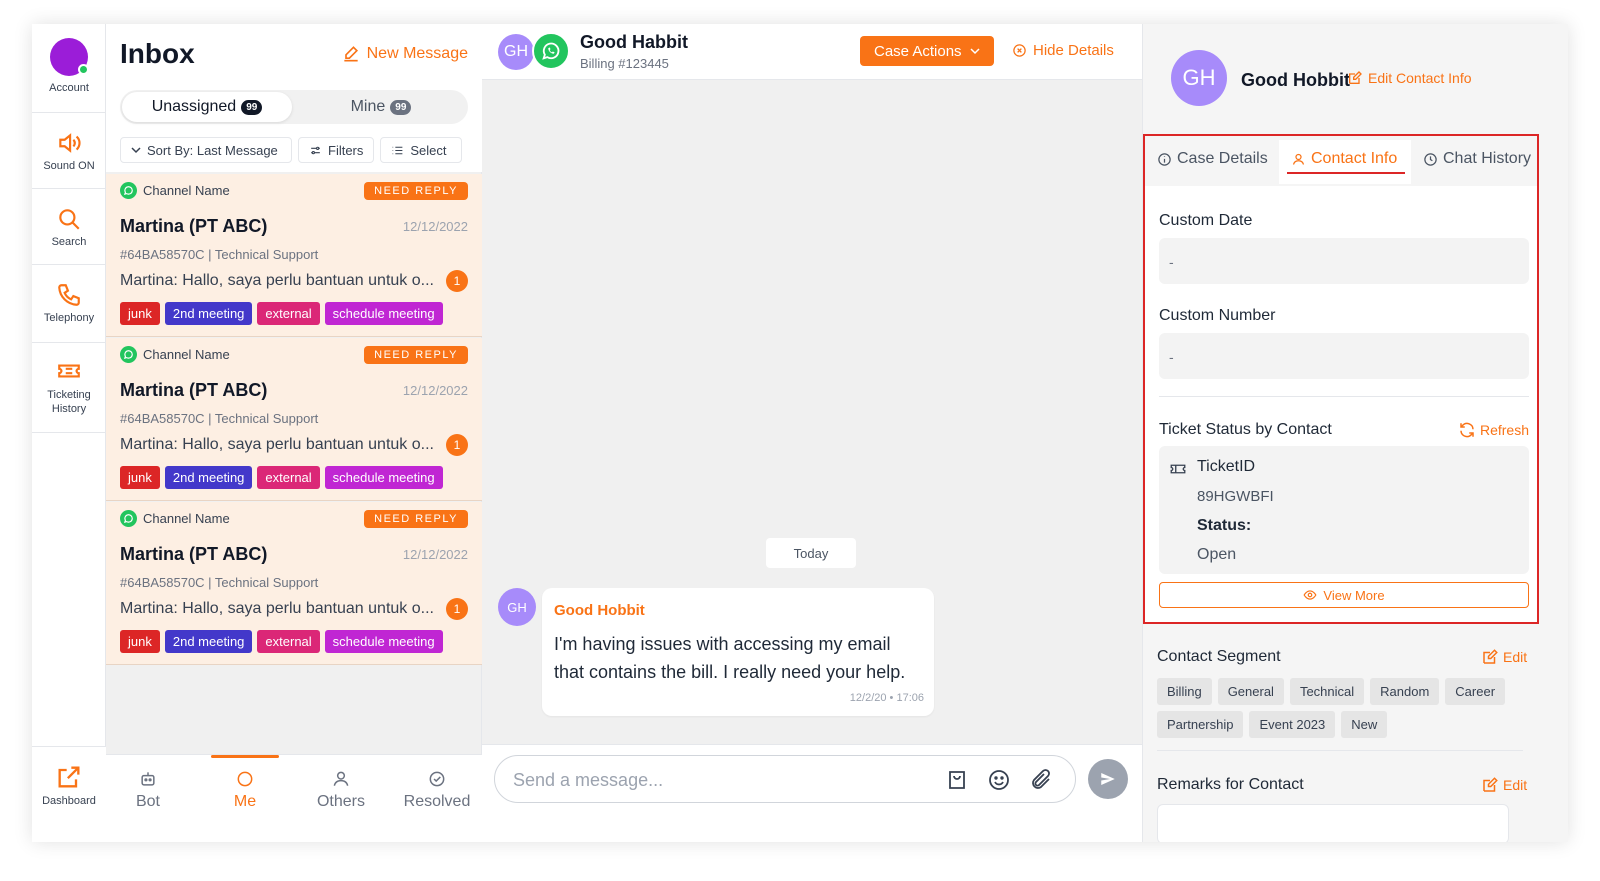 The image size is (1600, 881). What do you see at coordinates (1430, 159) in the screenshot?
I see `clock-icon` at bounding box center [1430, 159].